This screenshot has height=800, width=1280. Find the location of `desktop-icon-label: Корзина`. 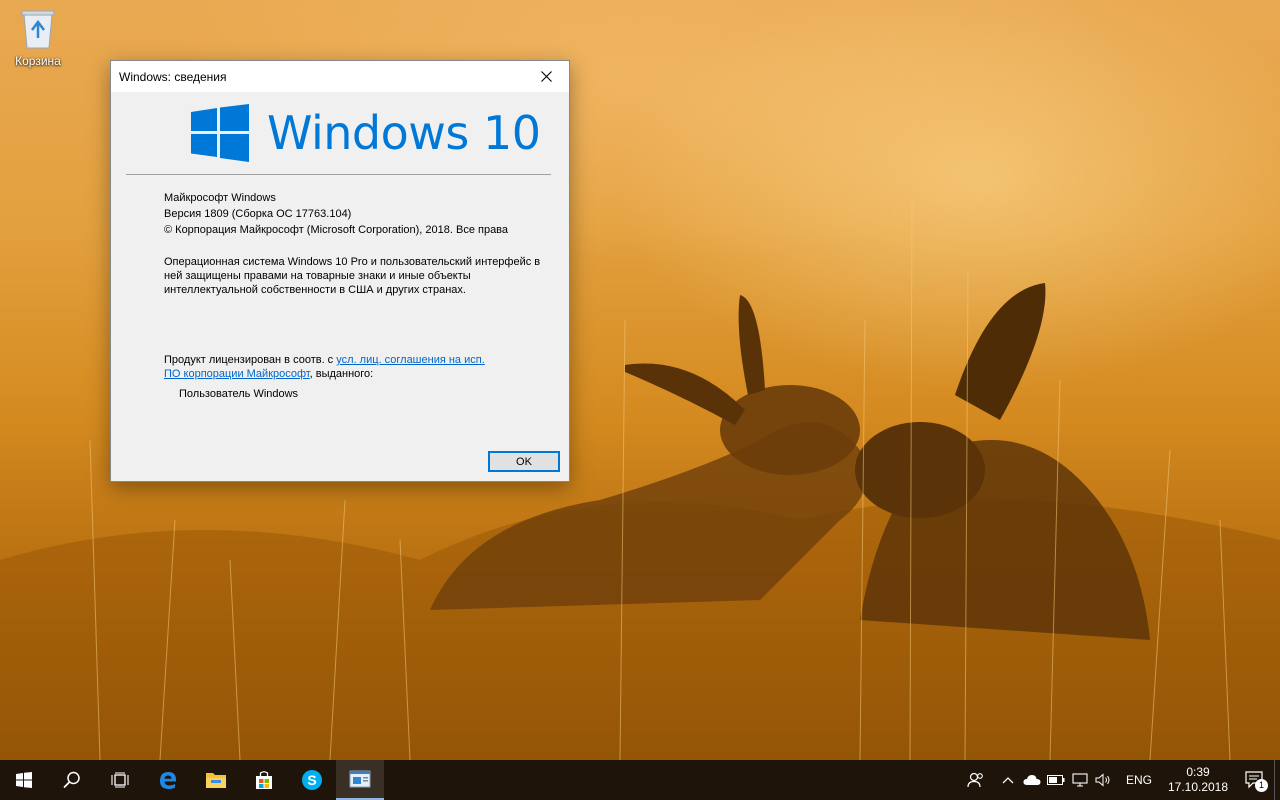

desktop-icon-label: Корзина is located at coordinates (38, 61).